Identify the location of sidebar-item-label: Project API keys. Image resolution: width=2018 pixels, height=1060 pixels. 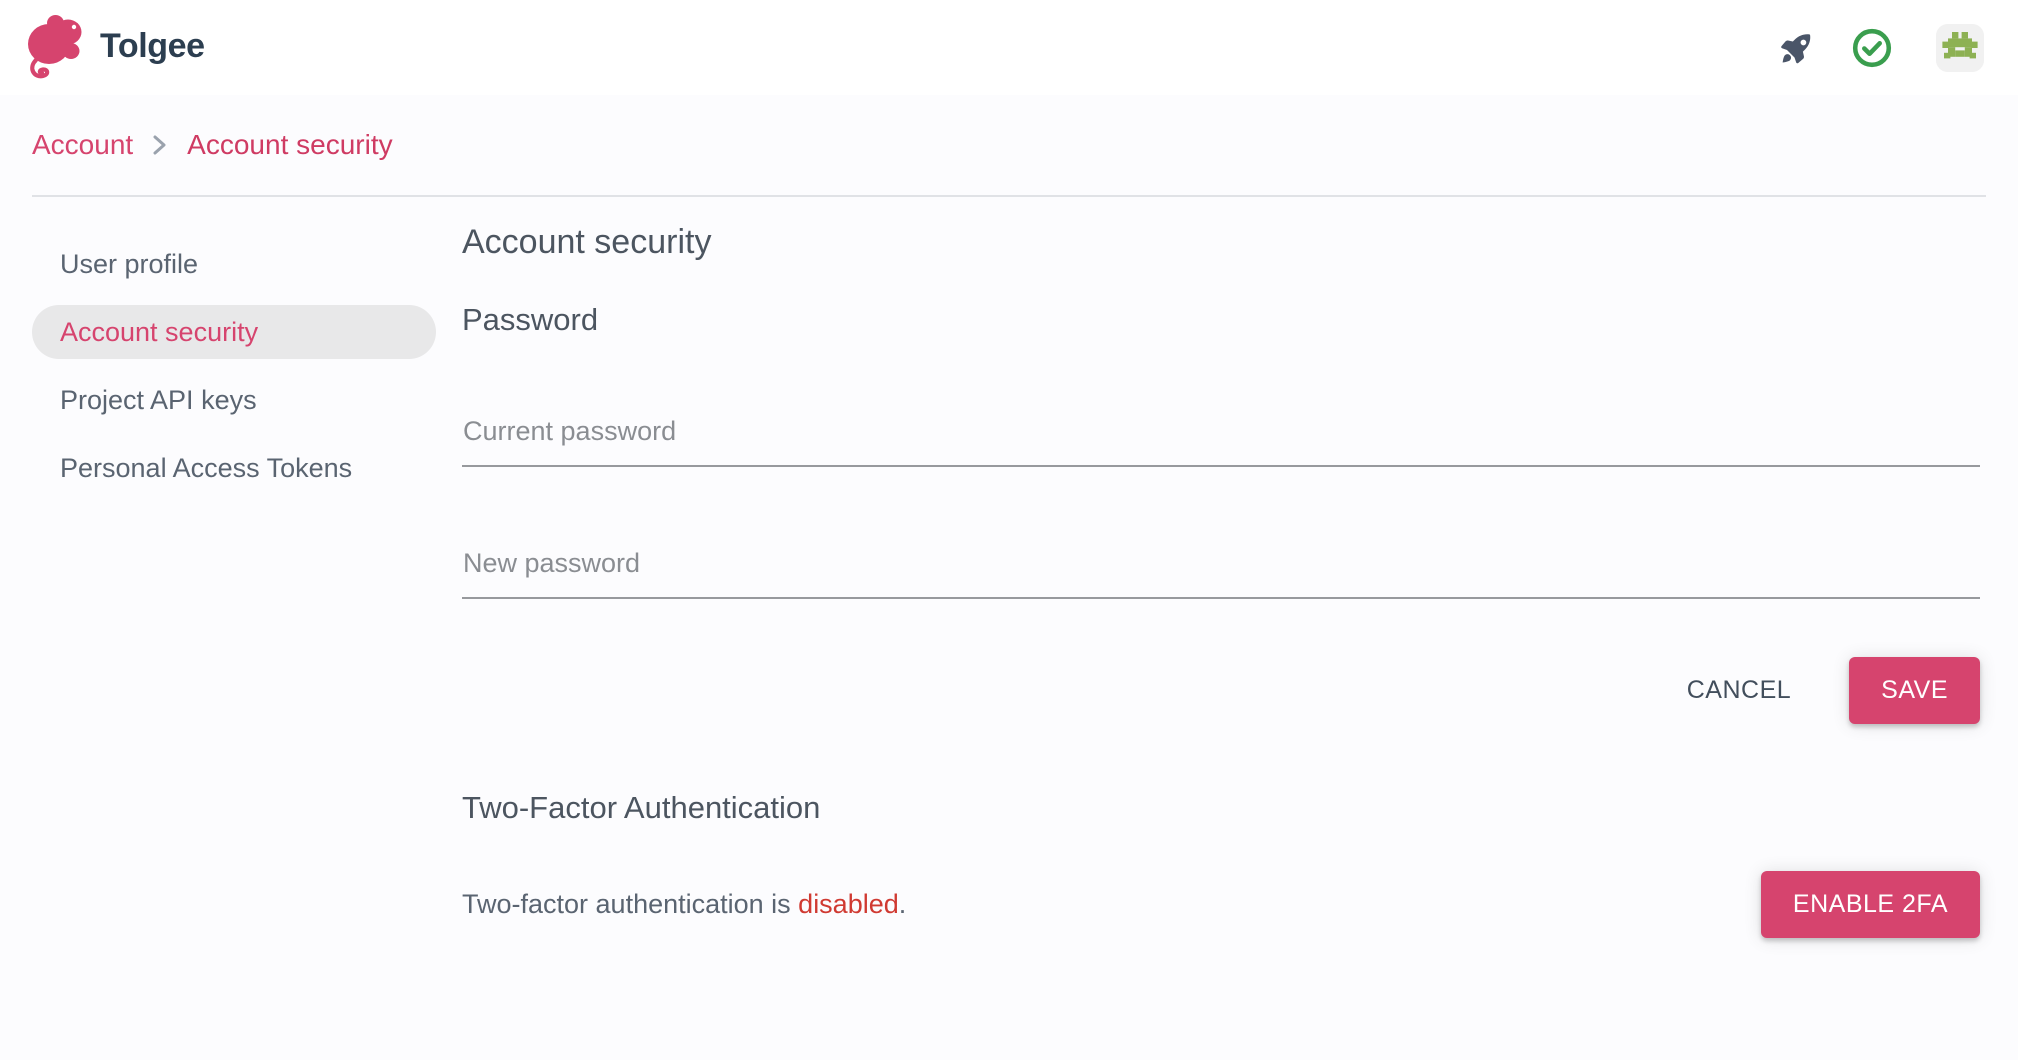
(158, 399).